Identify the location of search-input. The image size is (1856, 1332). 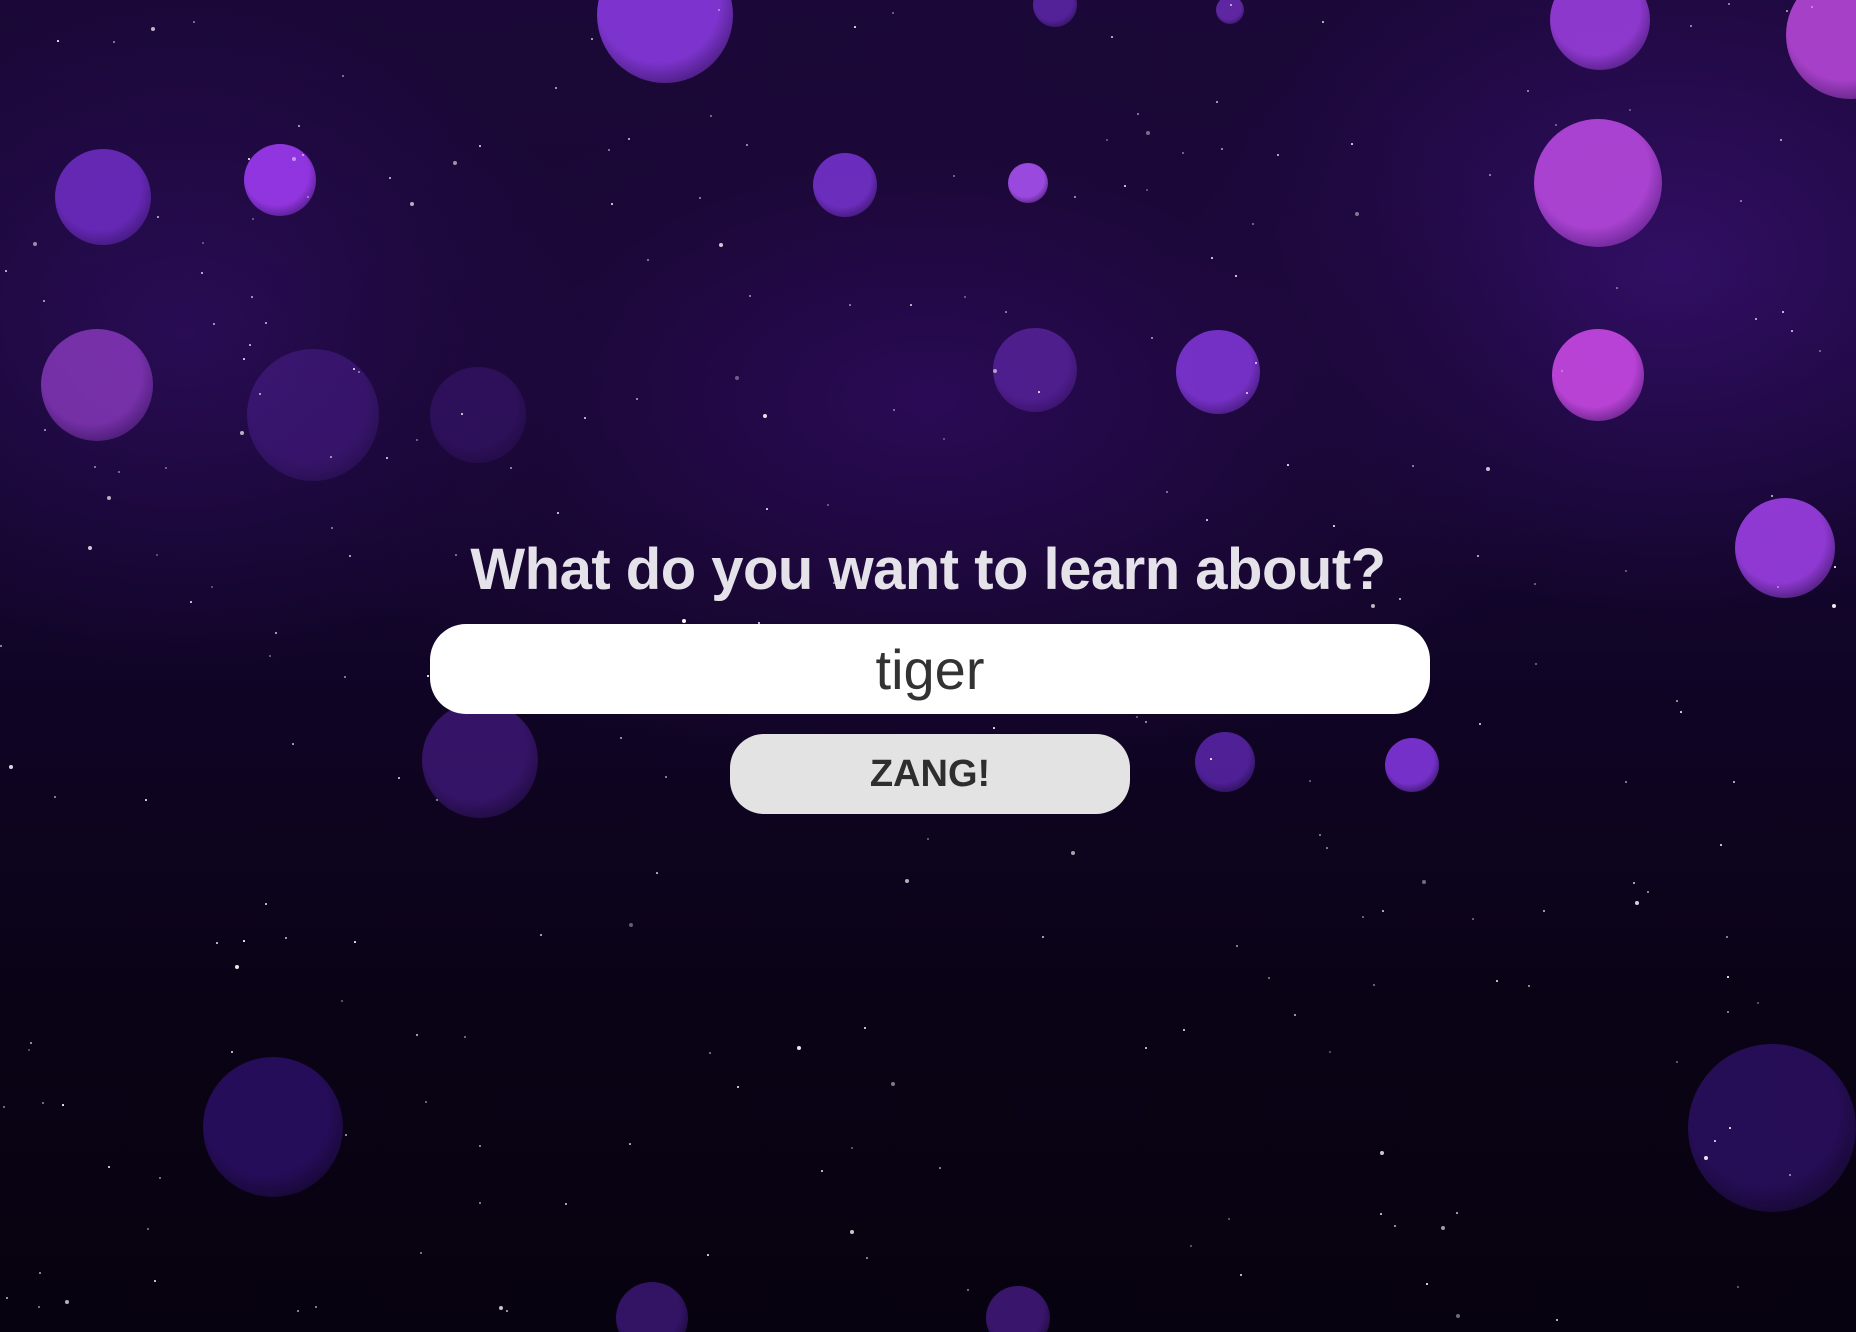
(930, 669).